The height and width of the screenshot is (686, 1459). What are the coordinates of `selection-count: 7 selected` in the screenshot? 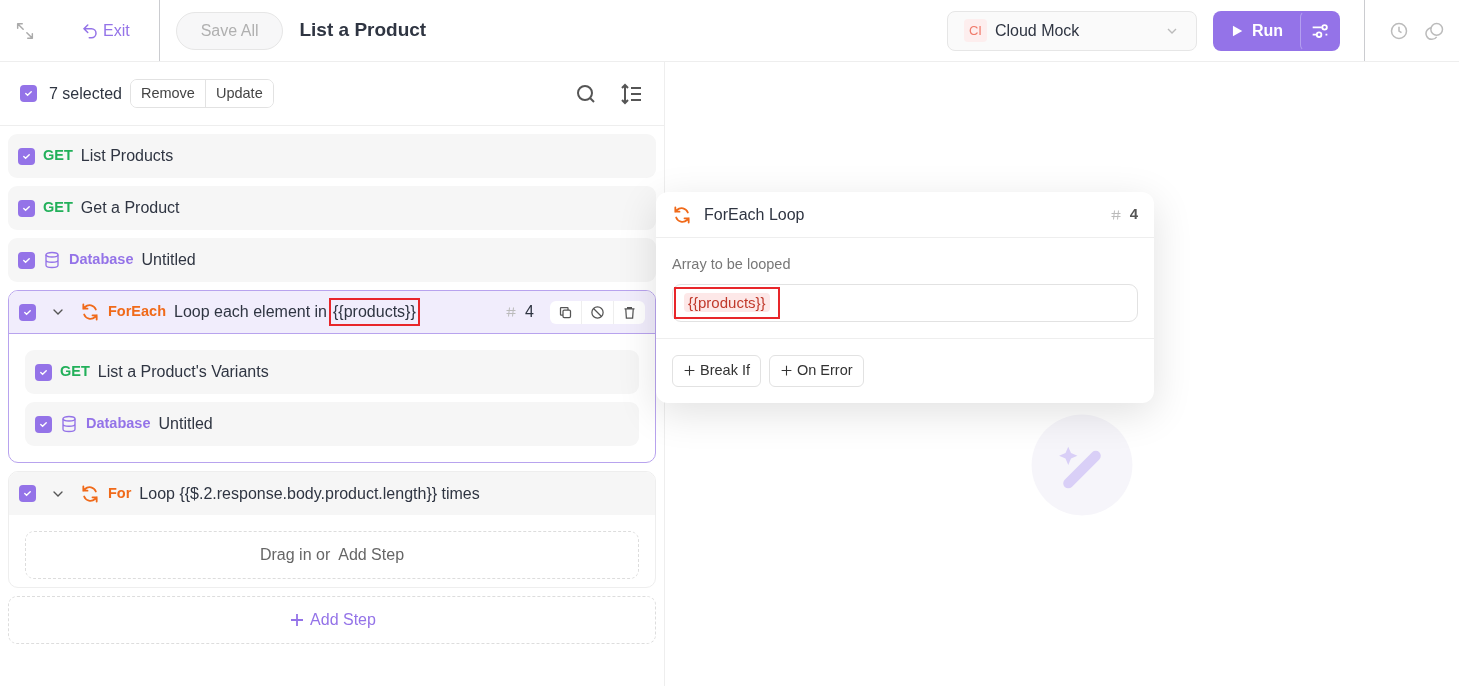 It's located at (85, 93).